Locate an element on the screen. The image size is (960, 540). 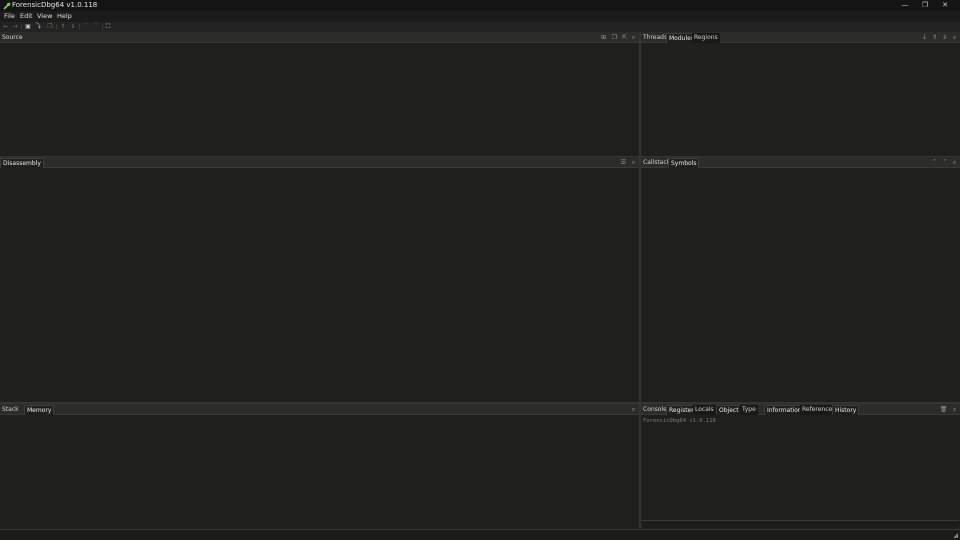
vertical-splitter is located at coordinates (640, 280).